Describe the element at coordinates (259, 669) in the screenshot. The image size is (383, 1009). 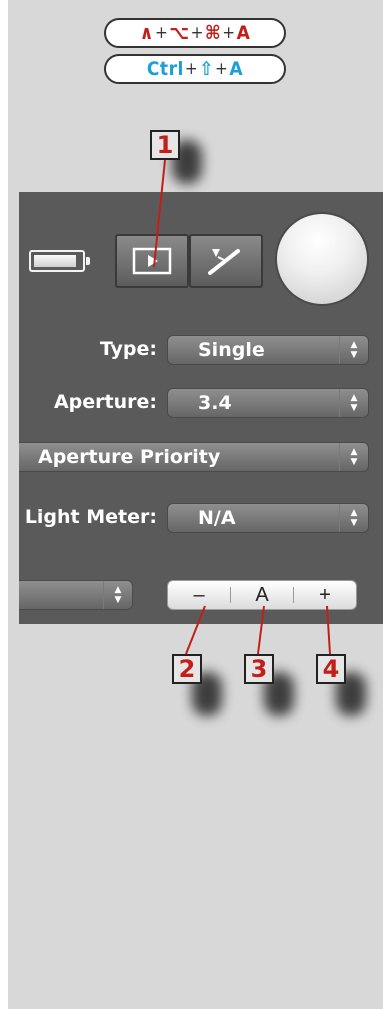
I see `callout-3: 3` at that location.